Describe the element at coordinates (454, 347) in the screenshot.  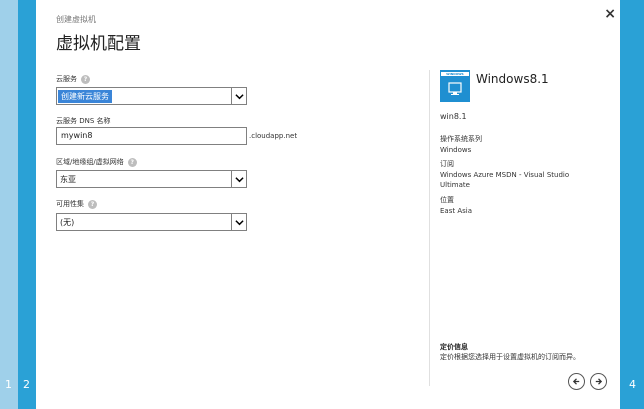
I see `pricing-title: 定价信息` at that location.